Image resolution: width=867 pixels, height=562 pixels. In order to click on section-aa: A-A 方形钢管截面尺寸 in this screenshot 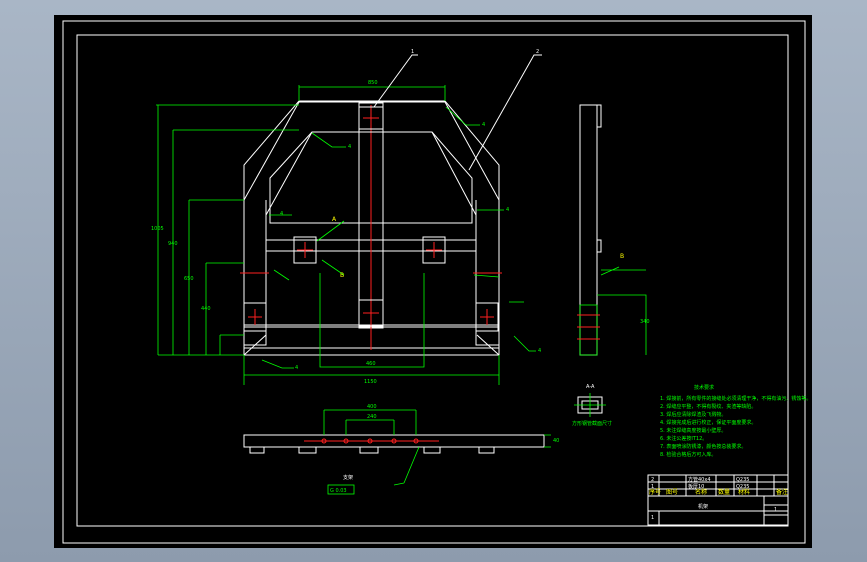, I will do `click(592, 405)`.